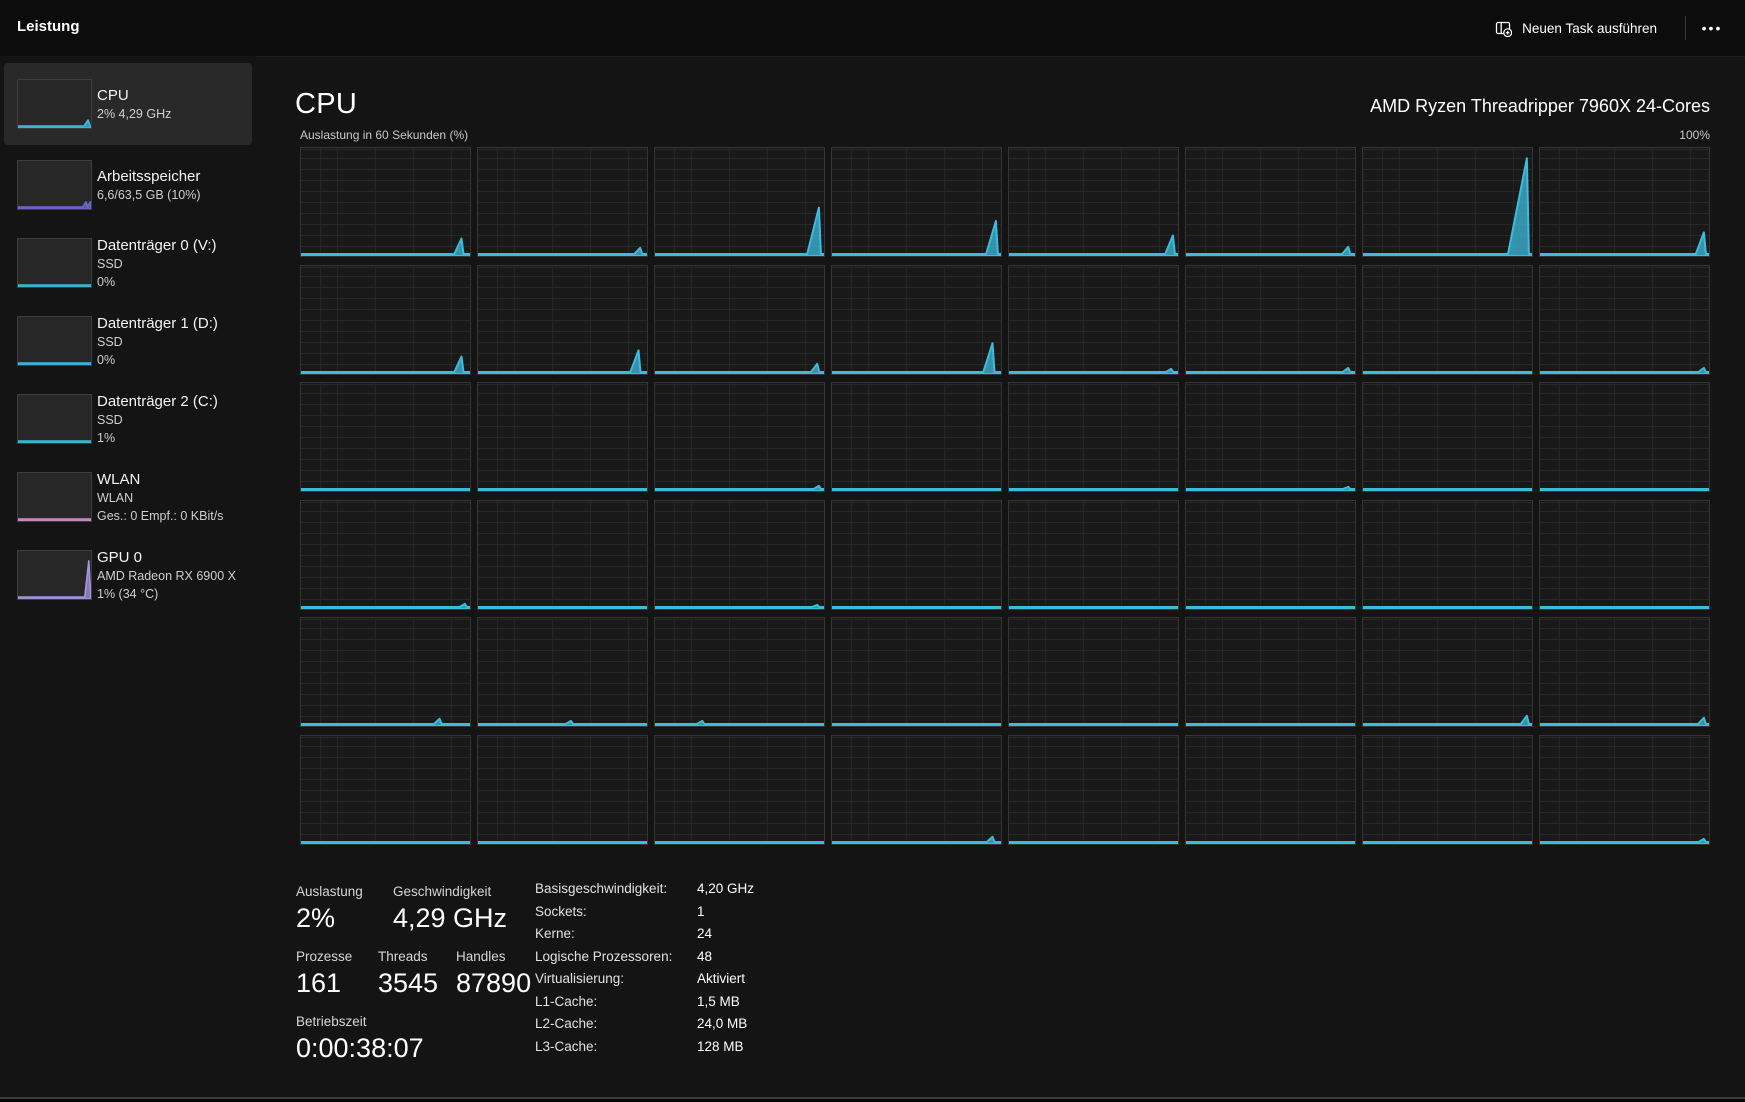 This screenshot has width=1745, height=1102. I want to click on ellipsis-icon: •••, so click(1712, 28).